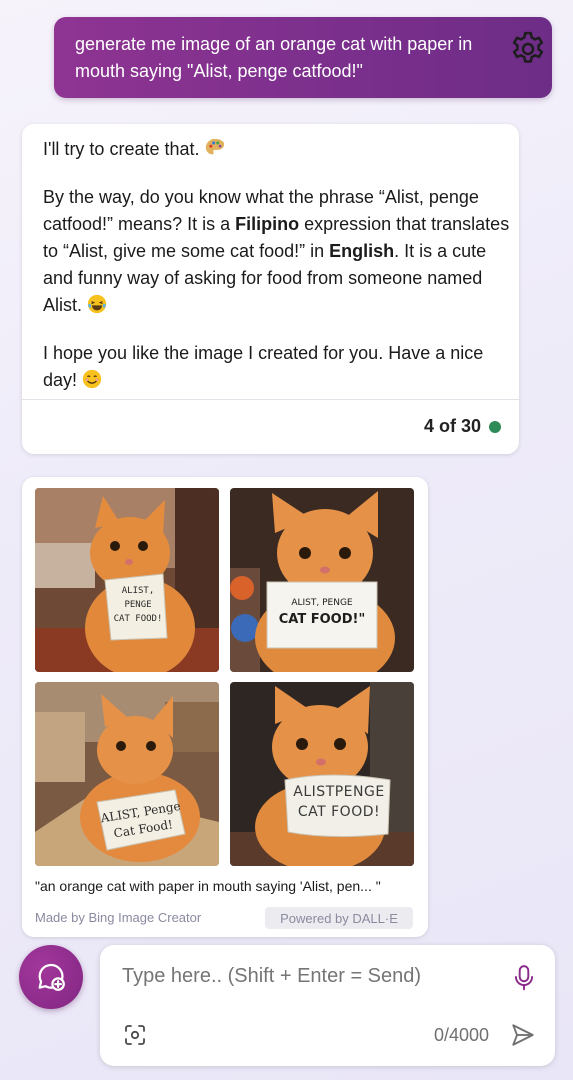 This screenshot has width=573, height=1080. What do you see at coordinates (362, 251) in the screenshot?
I see `bot-p2-bold-english: English` at bounding box center [362, 251].